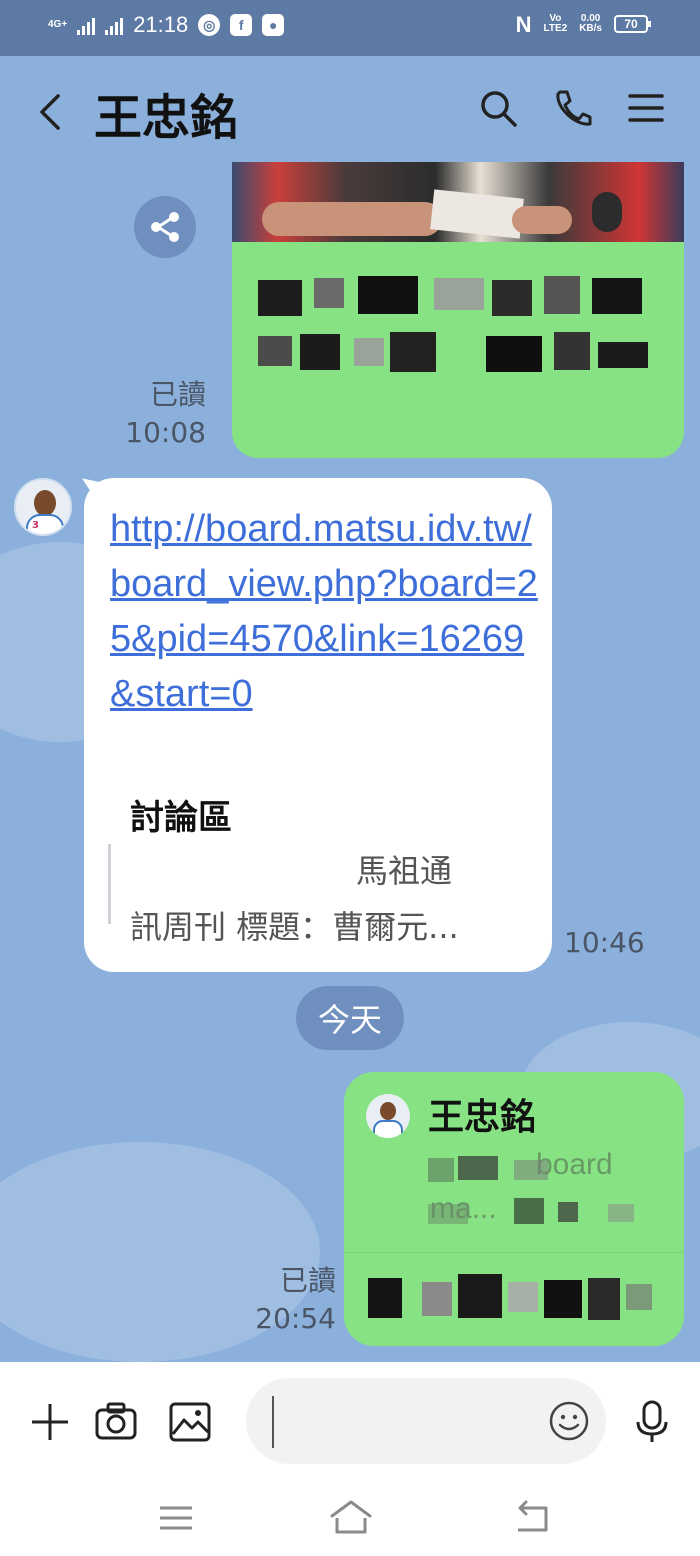 This screenshot has height=1556, width=700. Describe the element at coordinates (153, 414) in the screenshot. I see `read-receipt: 已讀 10:08` at that location.